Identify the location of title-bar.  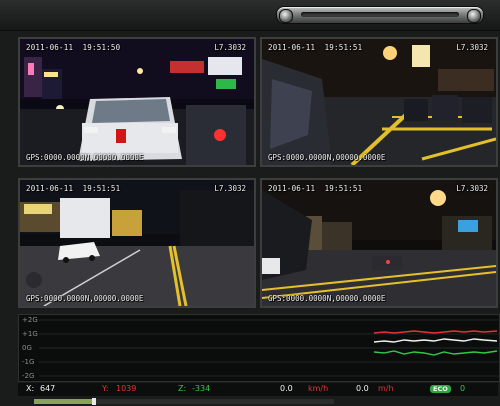
(250, 15).